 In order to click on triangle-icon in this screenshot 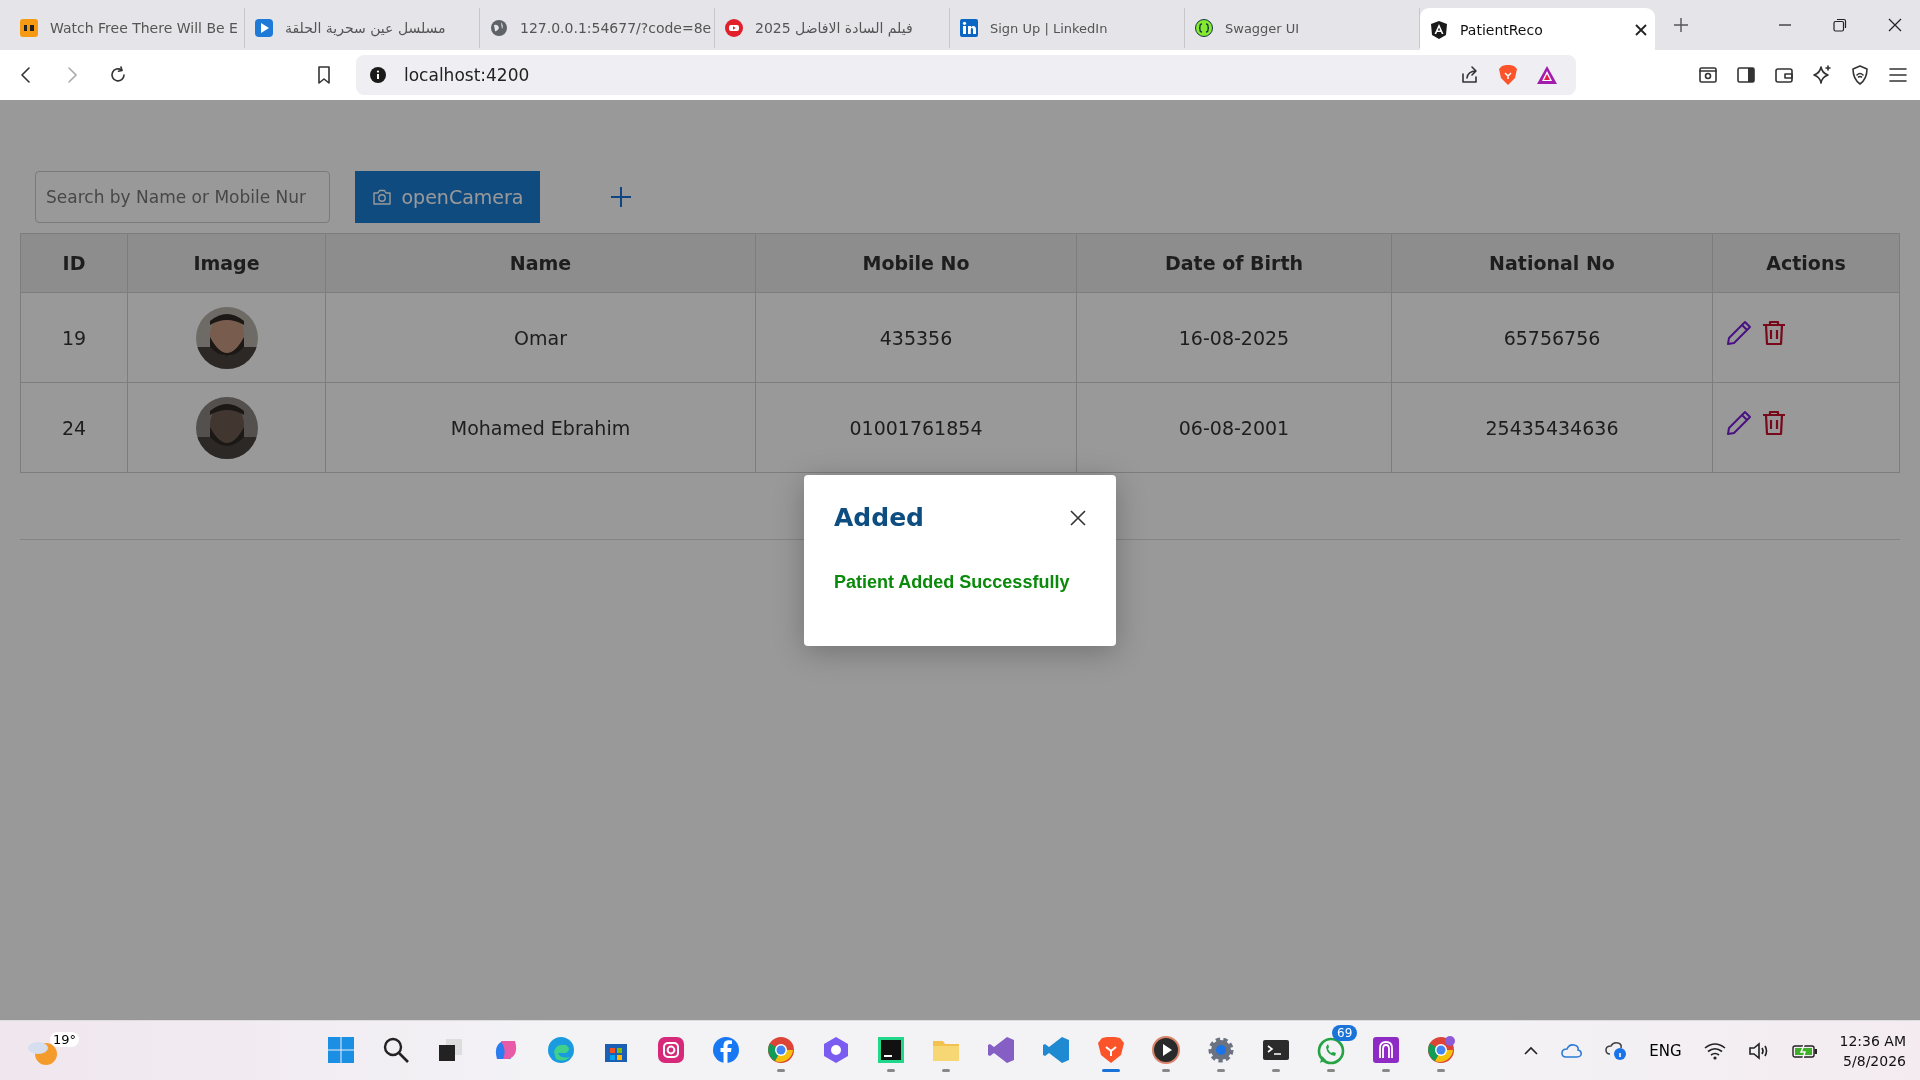, I will do `click(1547, 75)`.